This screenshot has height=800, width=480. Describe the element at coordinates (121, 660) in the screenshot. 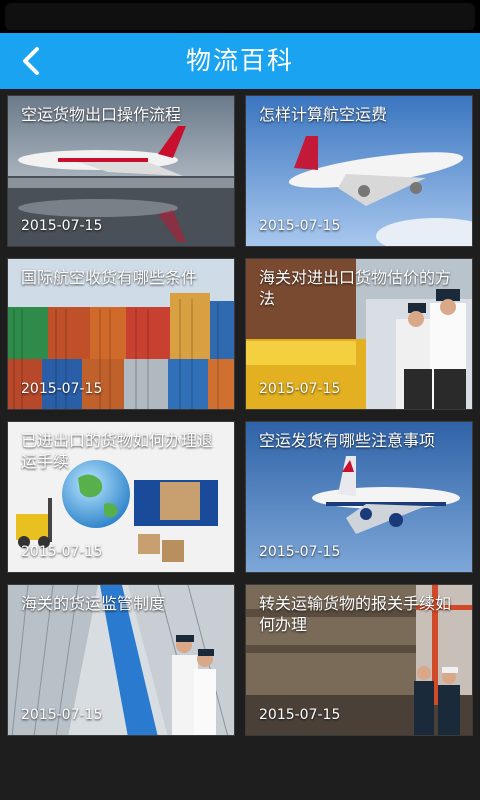

I see `article-card-7: 海关的货运监管制度 2015-07-15` at that location.